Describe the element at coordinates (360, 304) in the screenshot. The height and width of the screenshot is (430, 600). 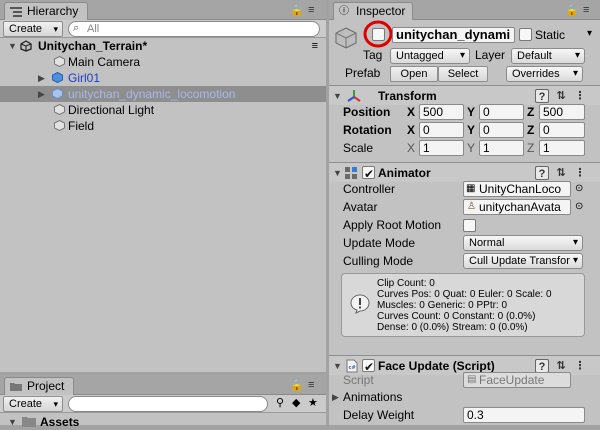
I see `info-speech-icon` at that location.